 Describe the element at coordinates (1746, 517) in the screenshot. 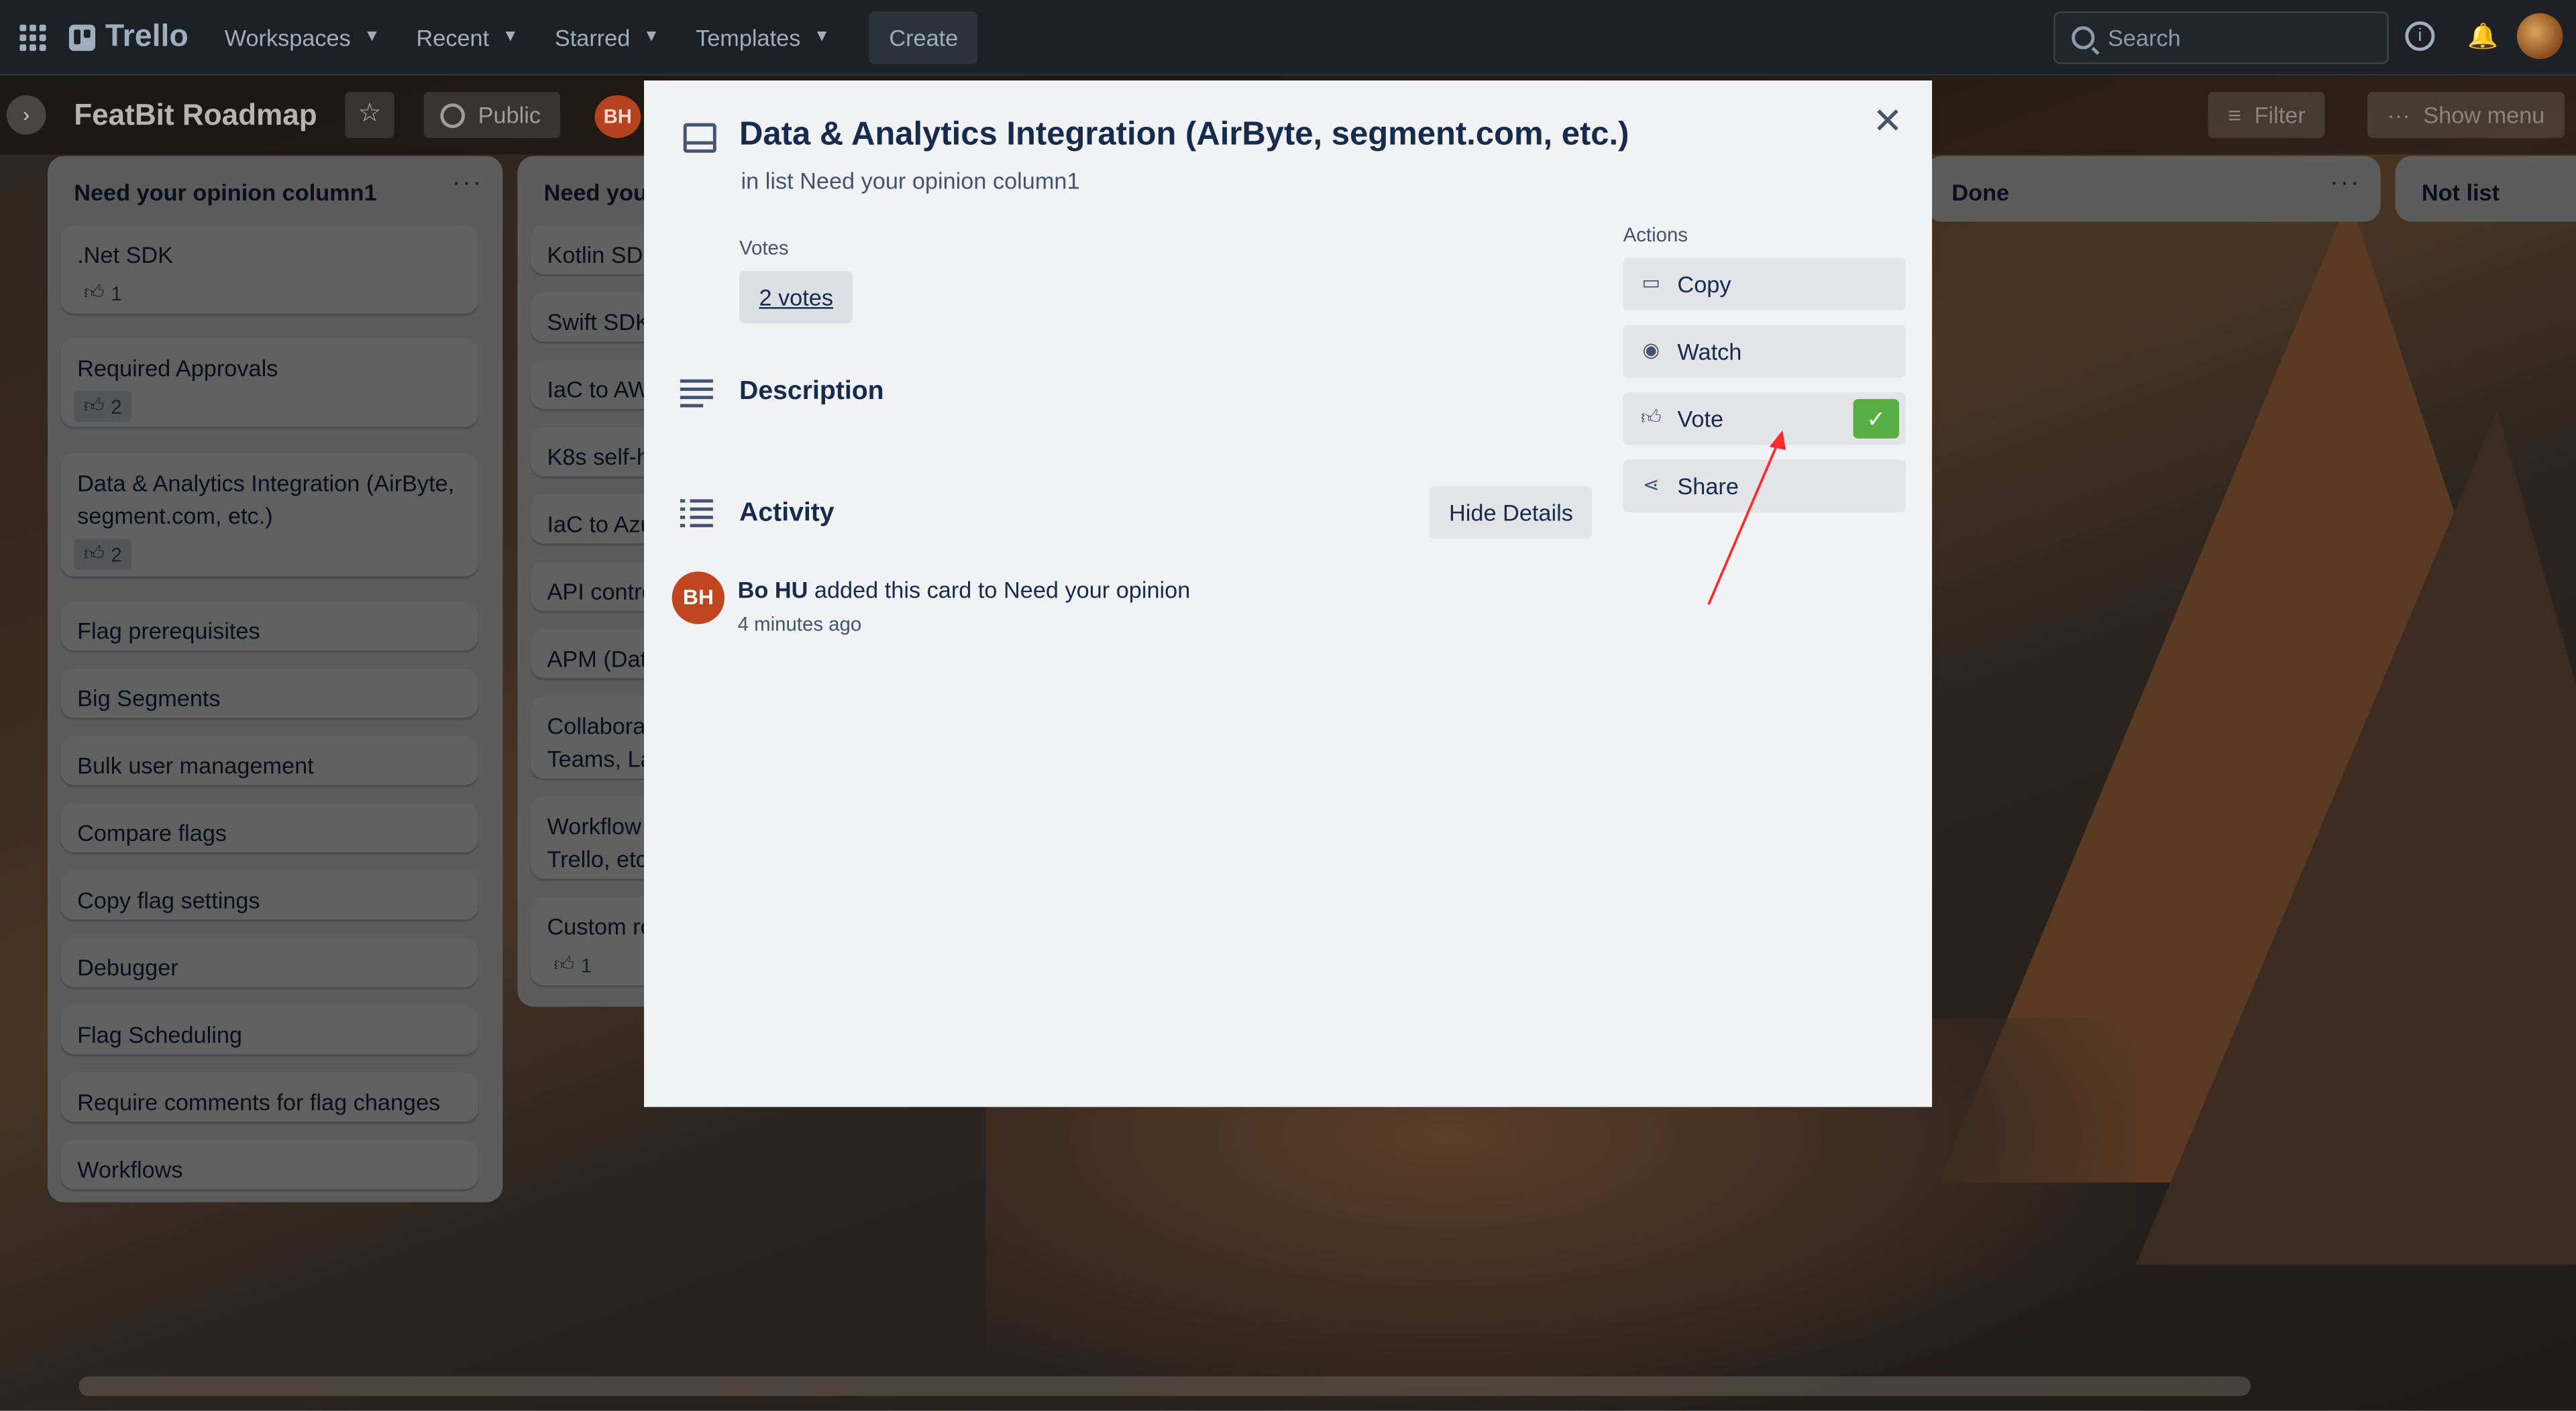

I see `annotation-arrow` at that location.